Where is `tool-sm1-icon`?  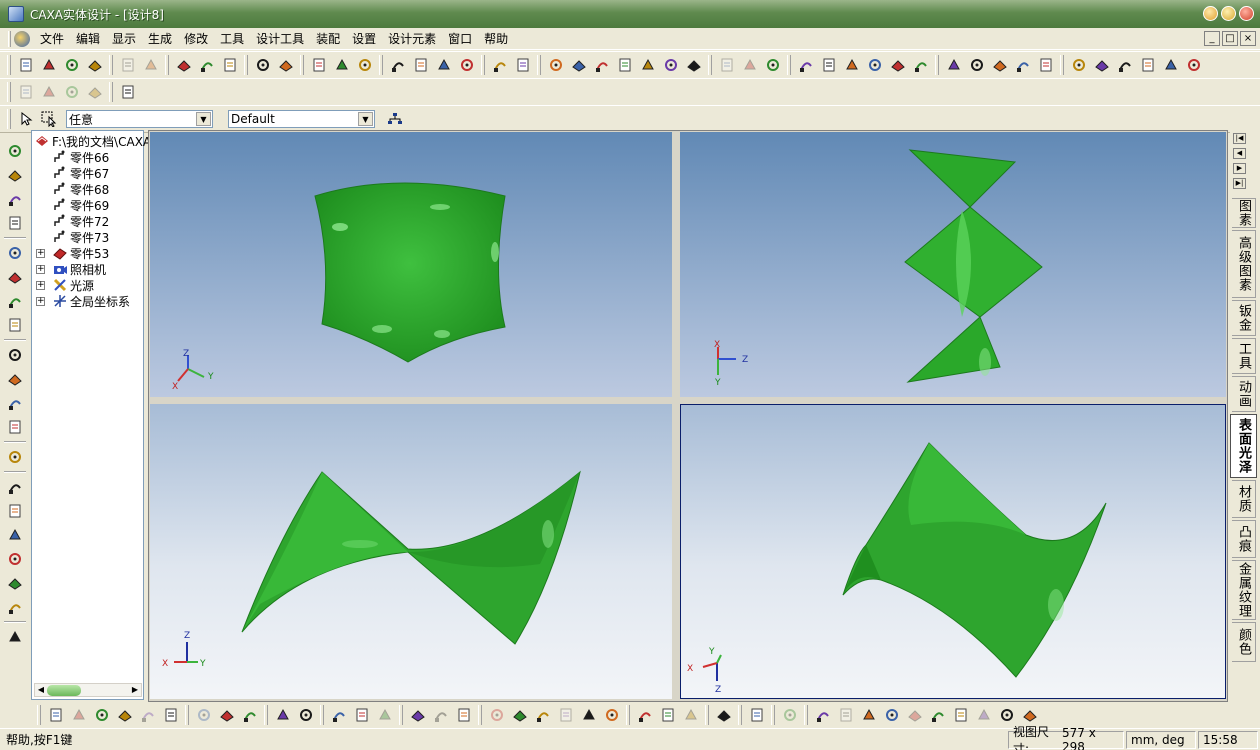
tool-sm1-icon is located at coordinates (806, 65).